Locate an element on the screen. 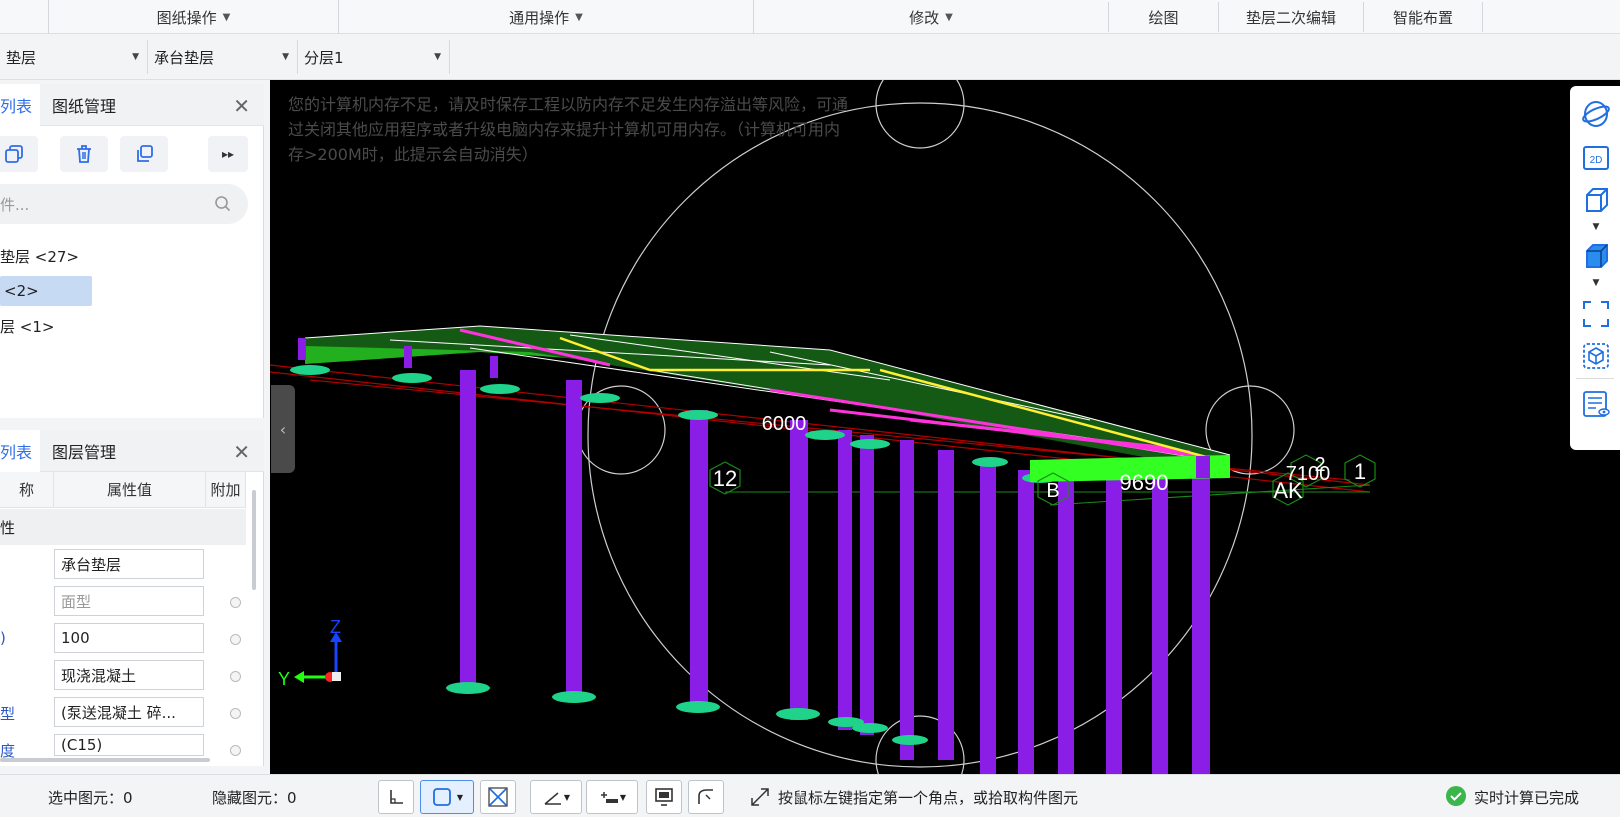  panel-tabs: 列表 图层管理 ✕ is located at coordinates (132, 451).